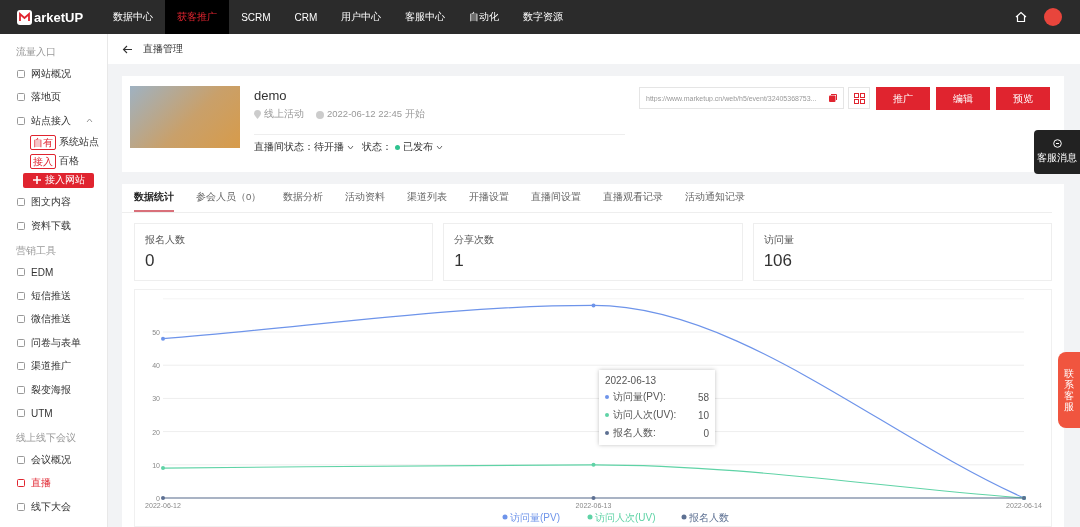 Image resolution: width=1080 pixels, height=527 pixels. I want to click on sidebar-item: 落地页, so click(53, 97).